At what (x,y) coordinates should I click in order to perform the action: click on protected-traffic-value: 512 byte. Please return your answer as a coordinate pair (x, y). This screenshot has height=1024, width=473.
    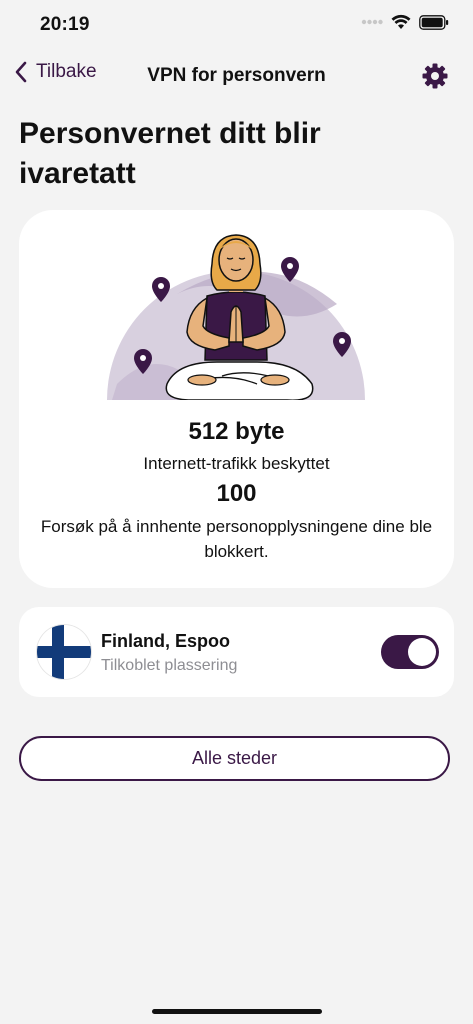
    Looking at the image, I should click on (236, 431).